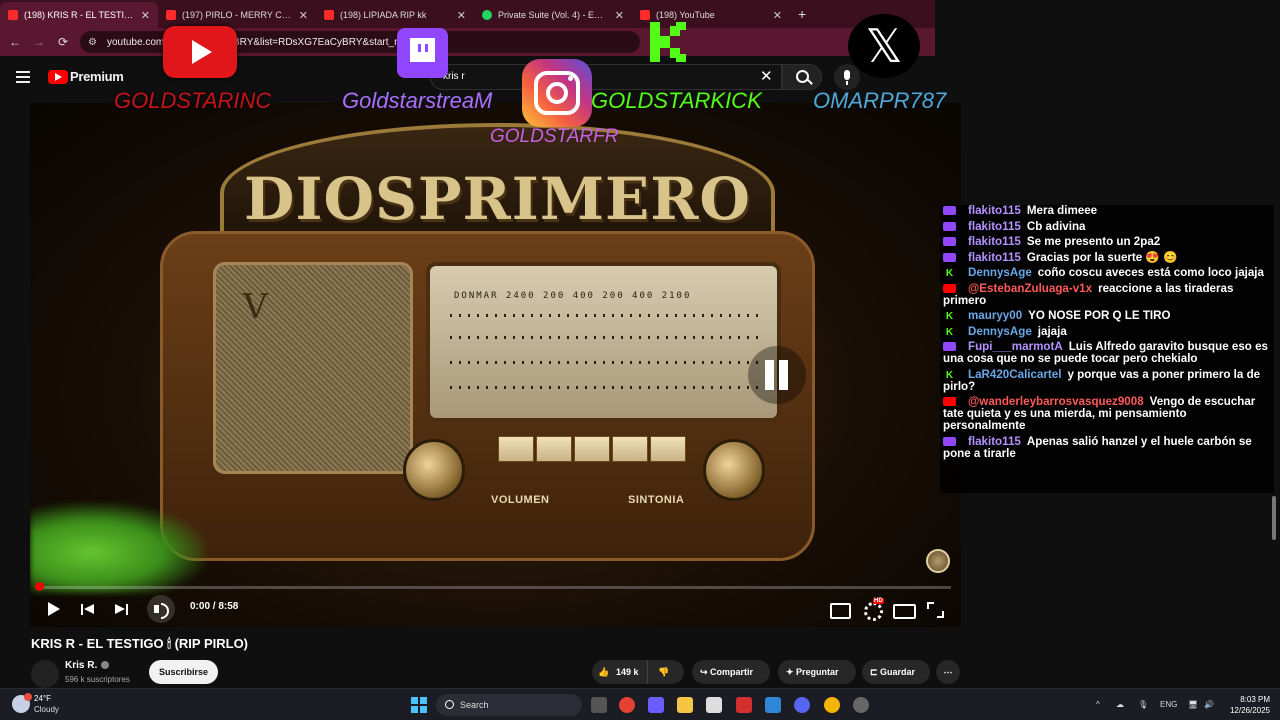 This screenshot has height=720, width=1280. What do you see at coordinates (802, 77) in the screenshot?
I see `search-button` at bounding box center [802, 77].